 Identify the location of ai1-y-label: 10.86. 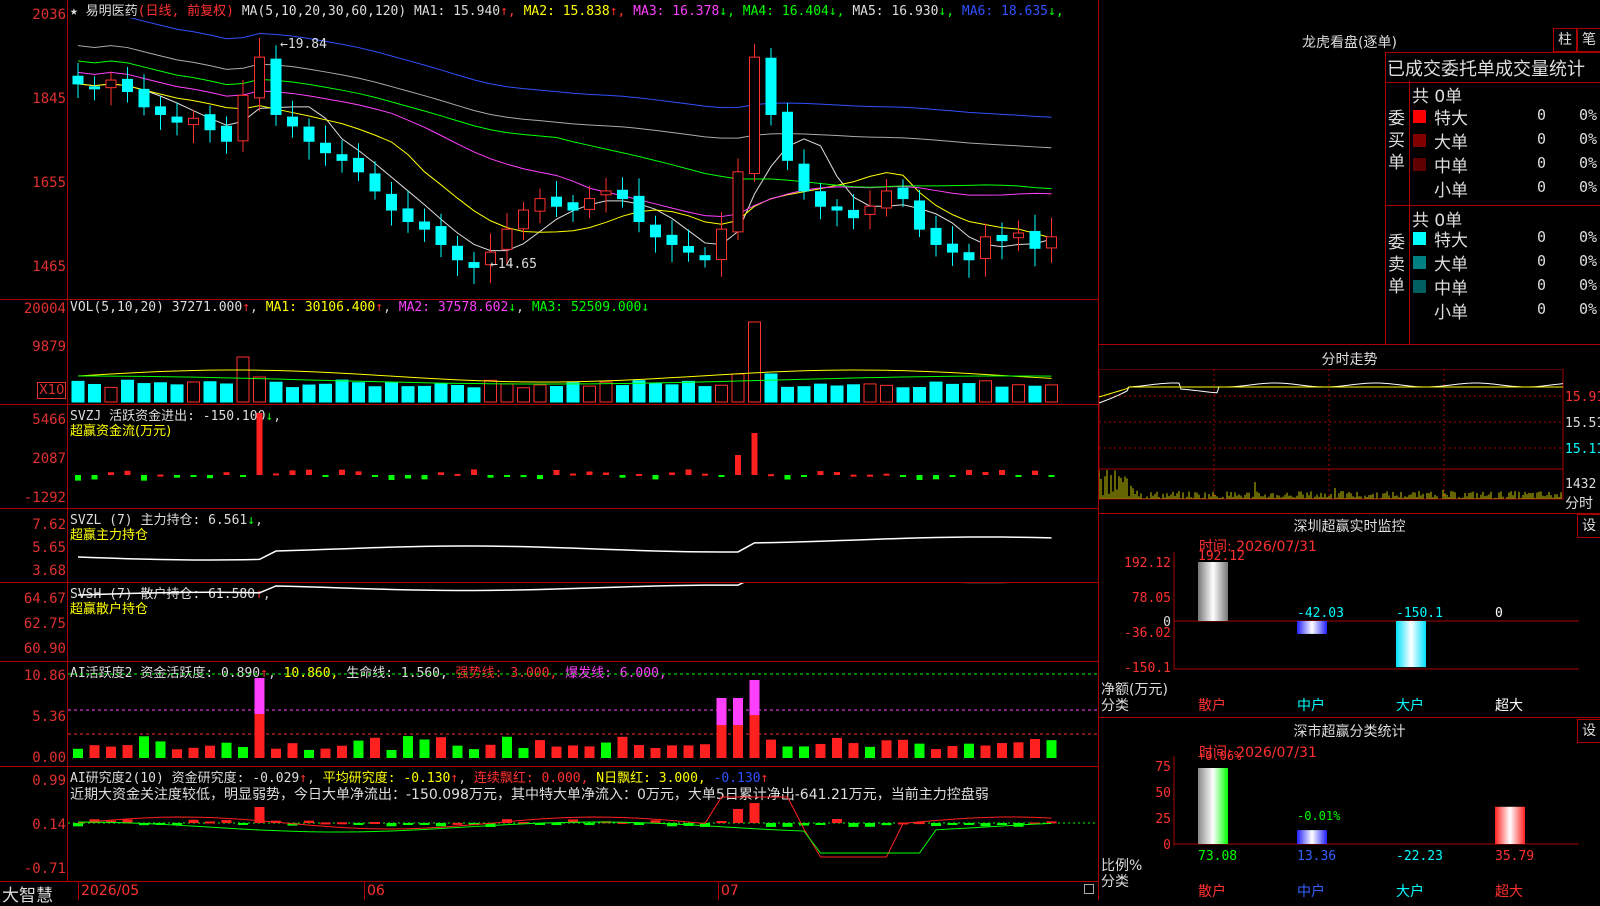
(44, 676).